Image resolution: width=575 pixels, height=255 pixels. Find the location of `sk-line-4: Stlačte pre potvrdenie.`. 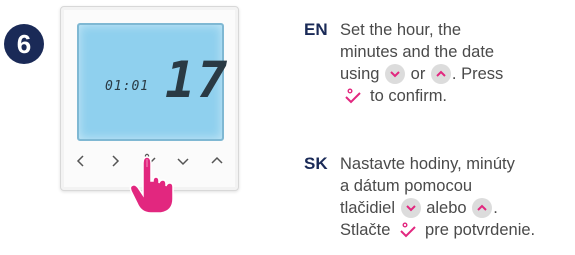

sk-line-4: Stlačte pre potvrdenie. is located at coordinates (437, 230).